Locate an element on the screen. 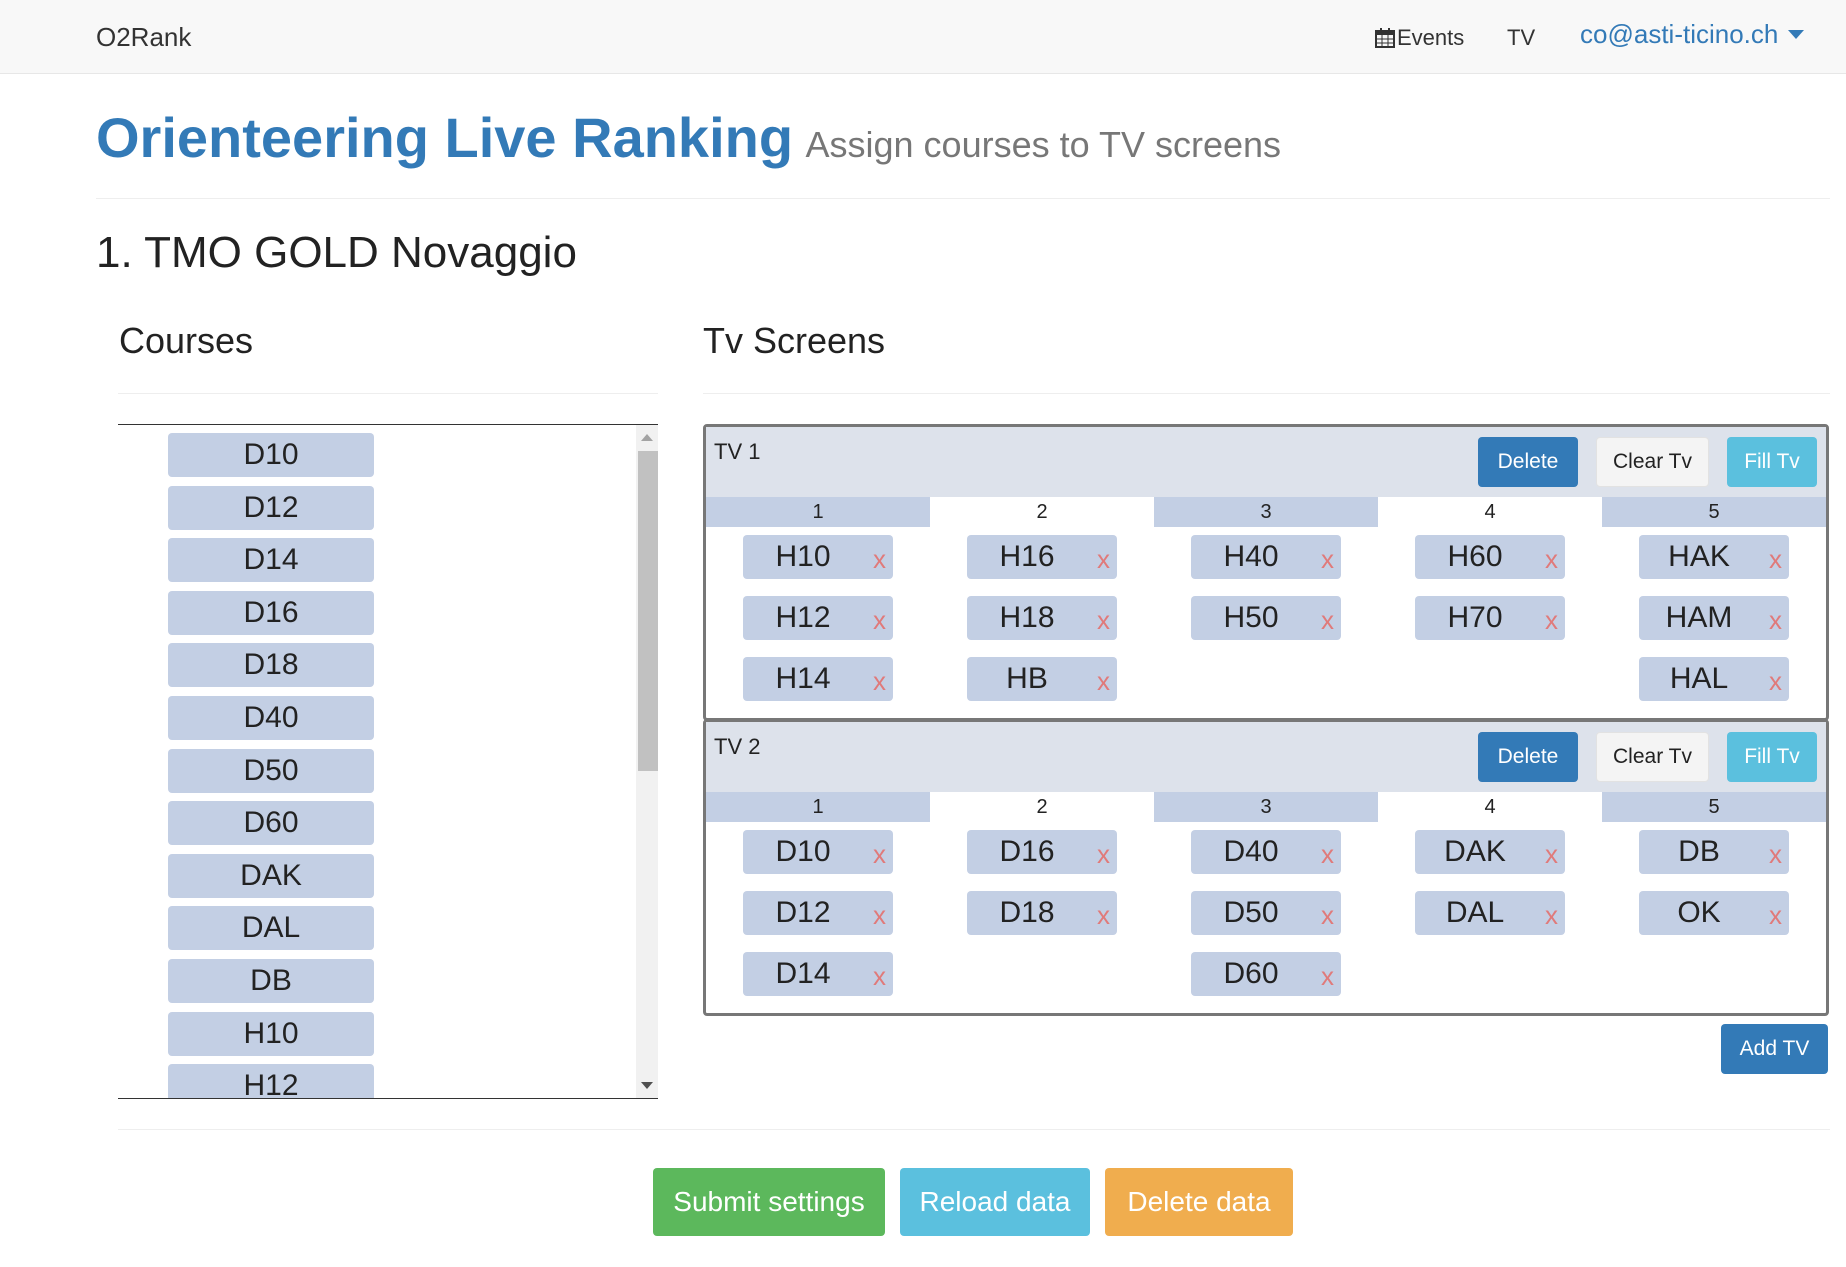 The image size is (1846, 1267). assigned-course-chip: H14 x is located at coordinates (818, 679).